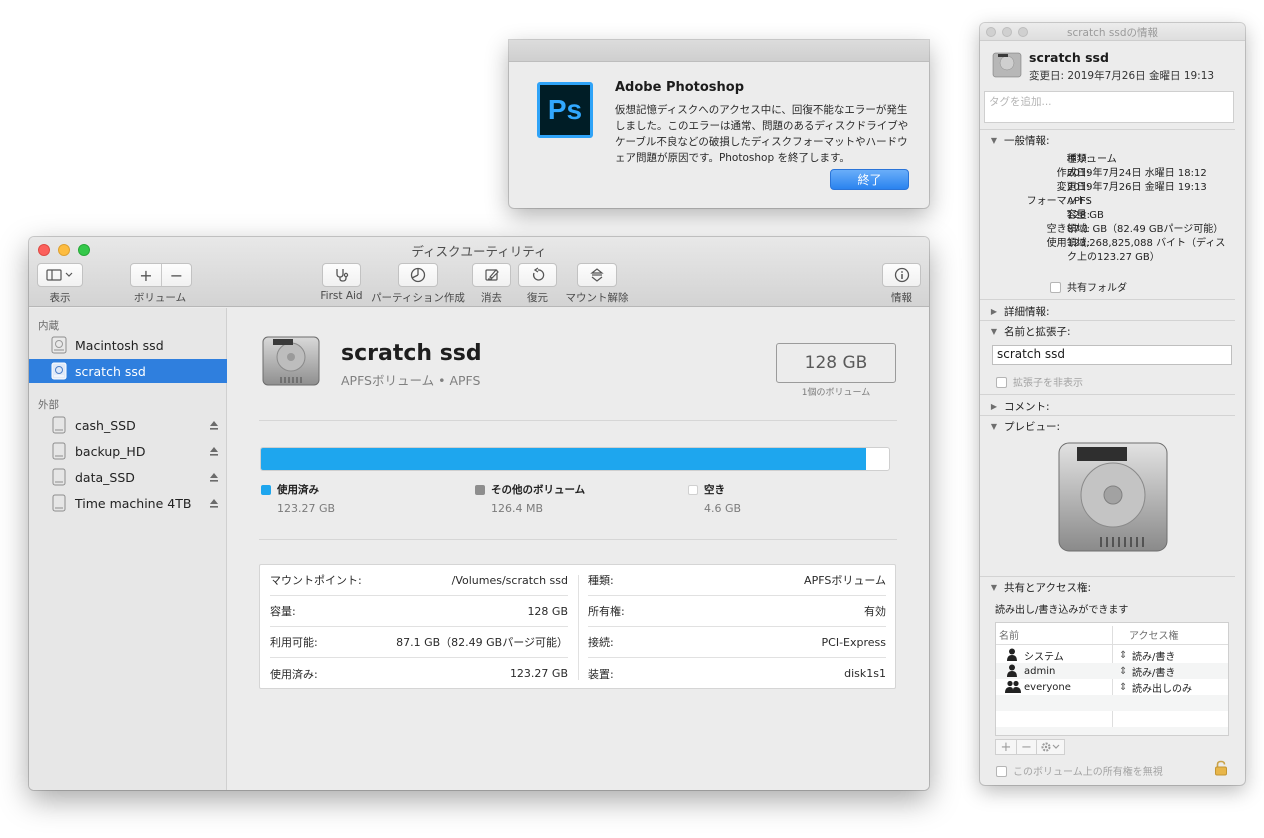 Image resolution: width=1264 pixels, height=838 pixels. I want to click on volume-name: scratch ssd, so click(411, 353).